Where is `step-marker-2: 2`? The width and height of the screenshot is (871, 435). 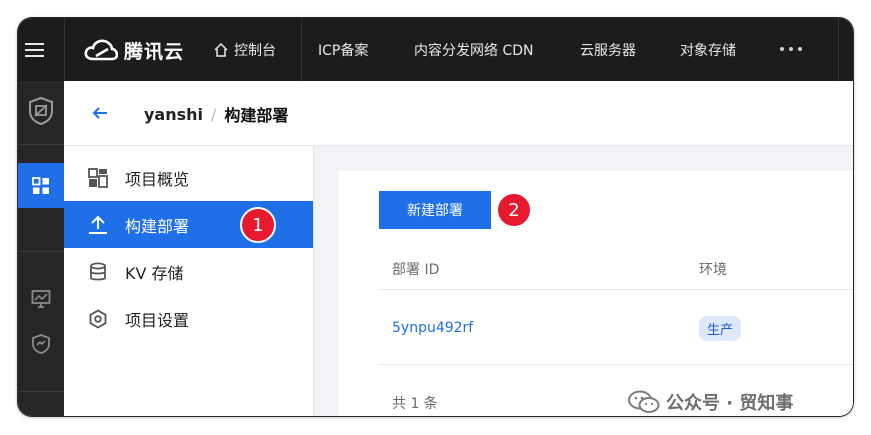 step-marker-2: 2 is located at coordinates (514, 210).